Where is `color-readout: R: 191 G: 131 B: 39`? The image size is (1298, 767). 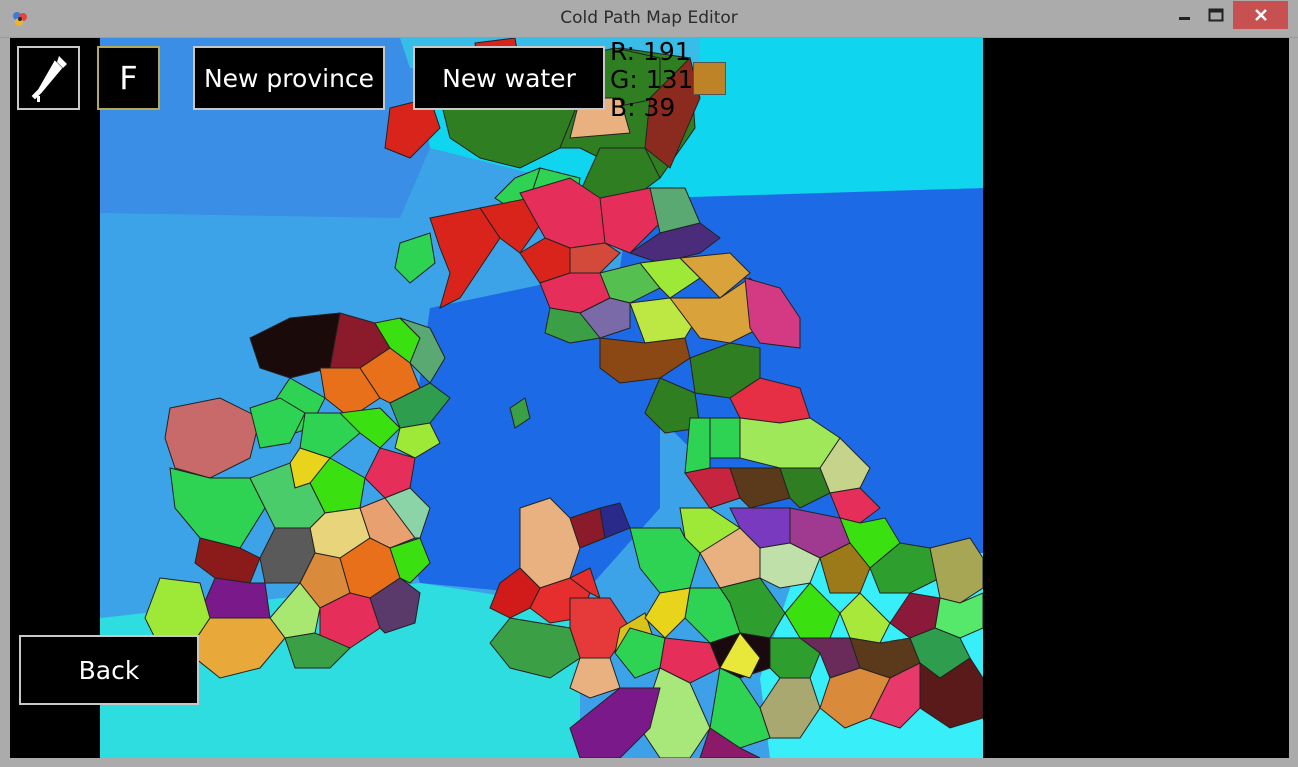
color-readout: R: 191 G: 131 B: 39 is located at coordinates (651, 80).